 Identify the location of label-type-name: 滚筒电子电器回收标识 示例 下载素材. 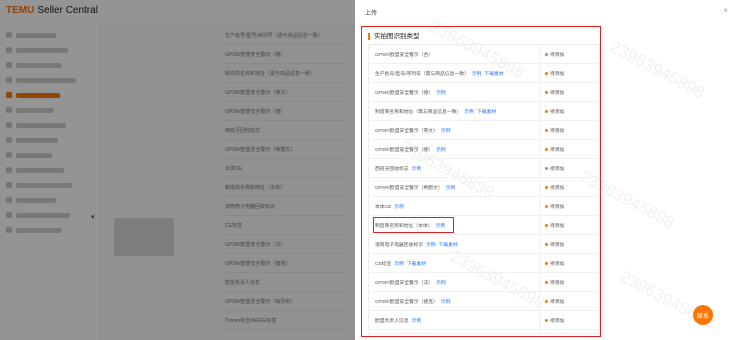
(416, 244).